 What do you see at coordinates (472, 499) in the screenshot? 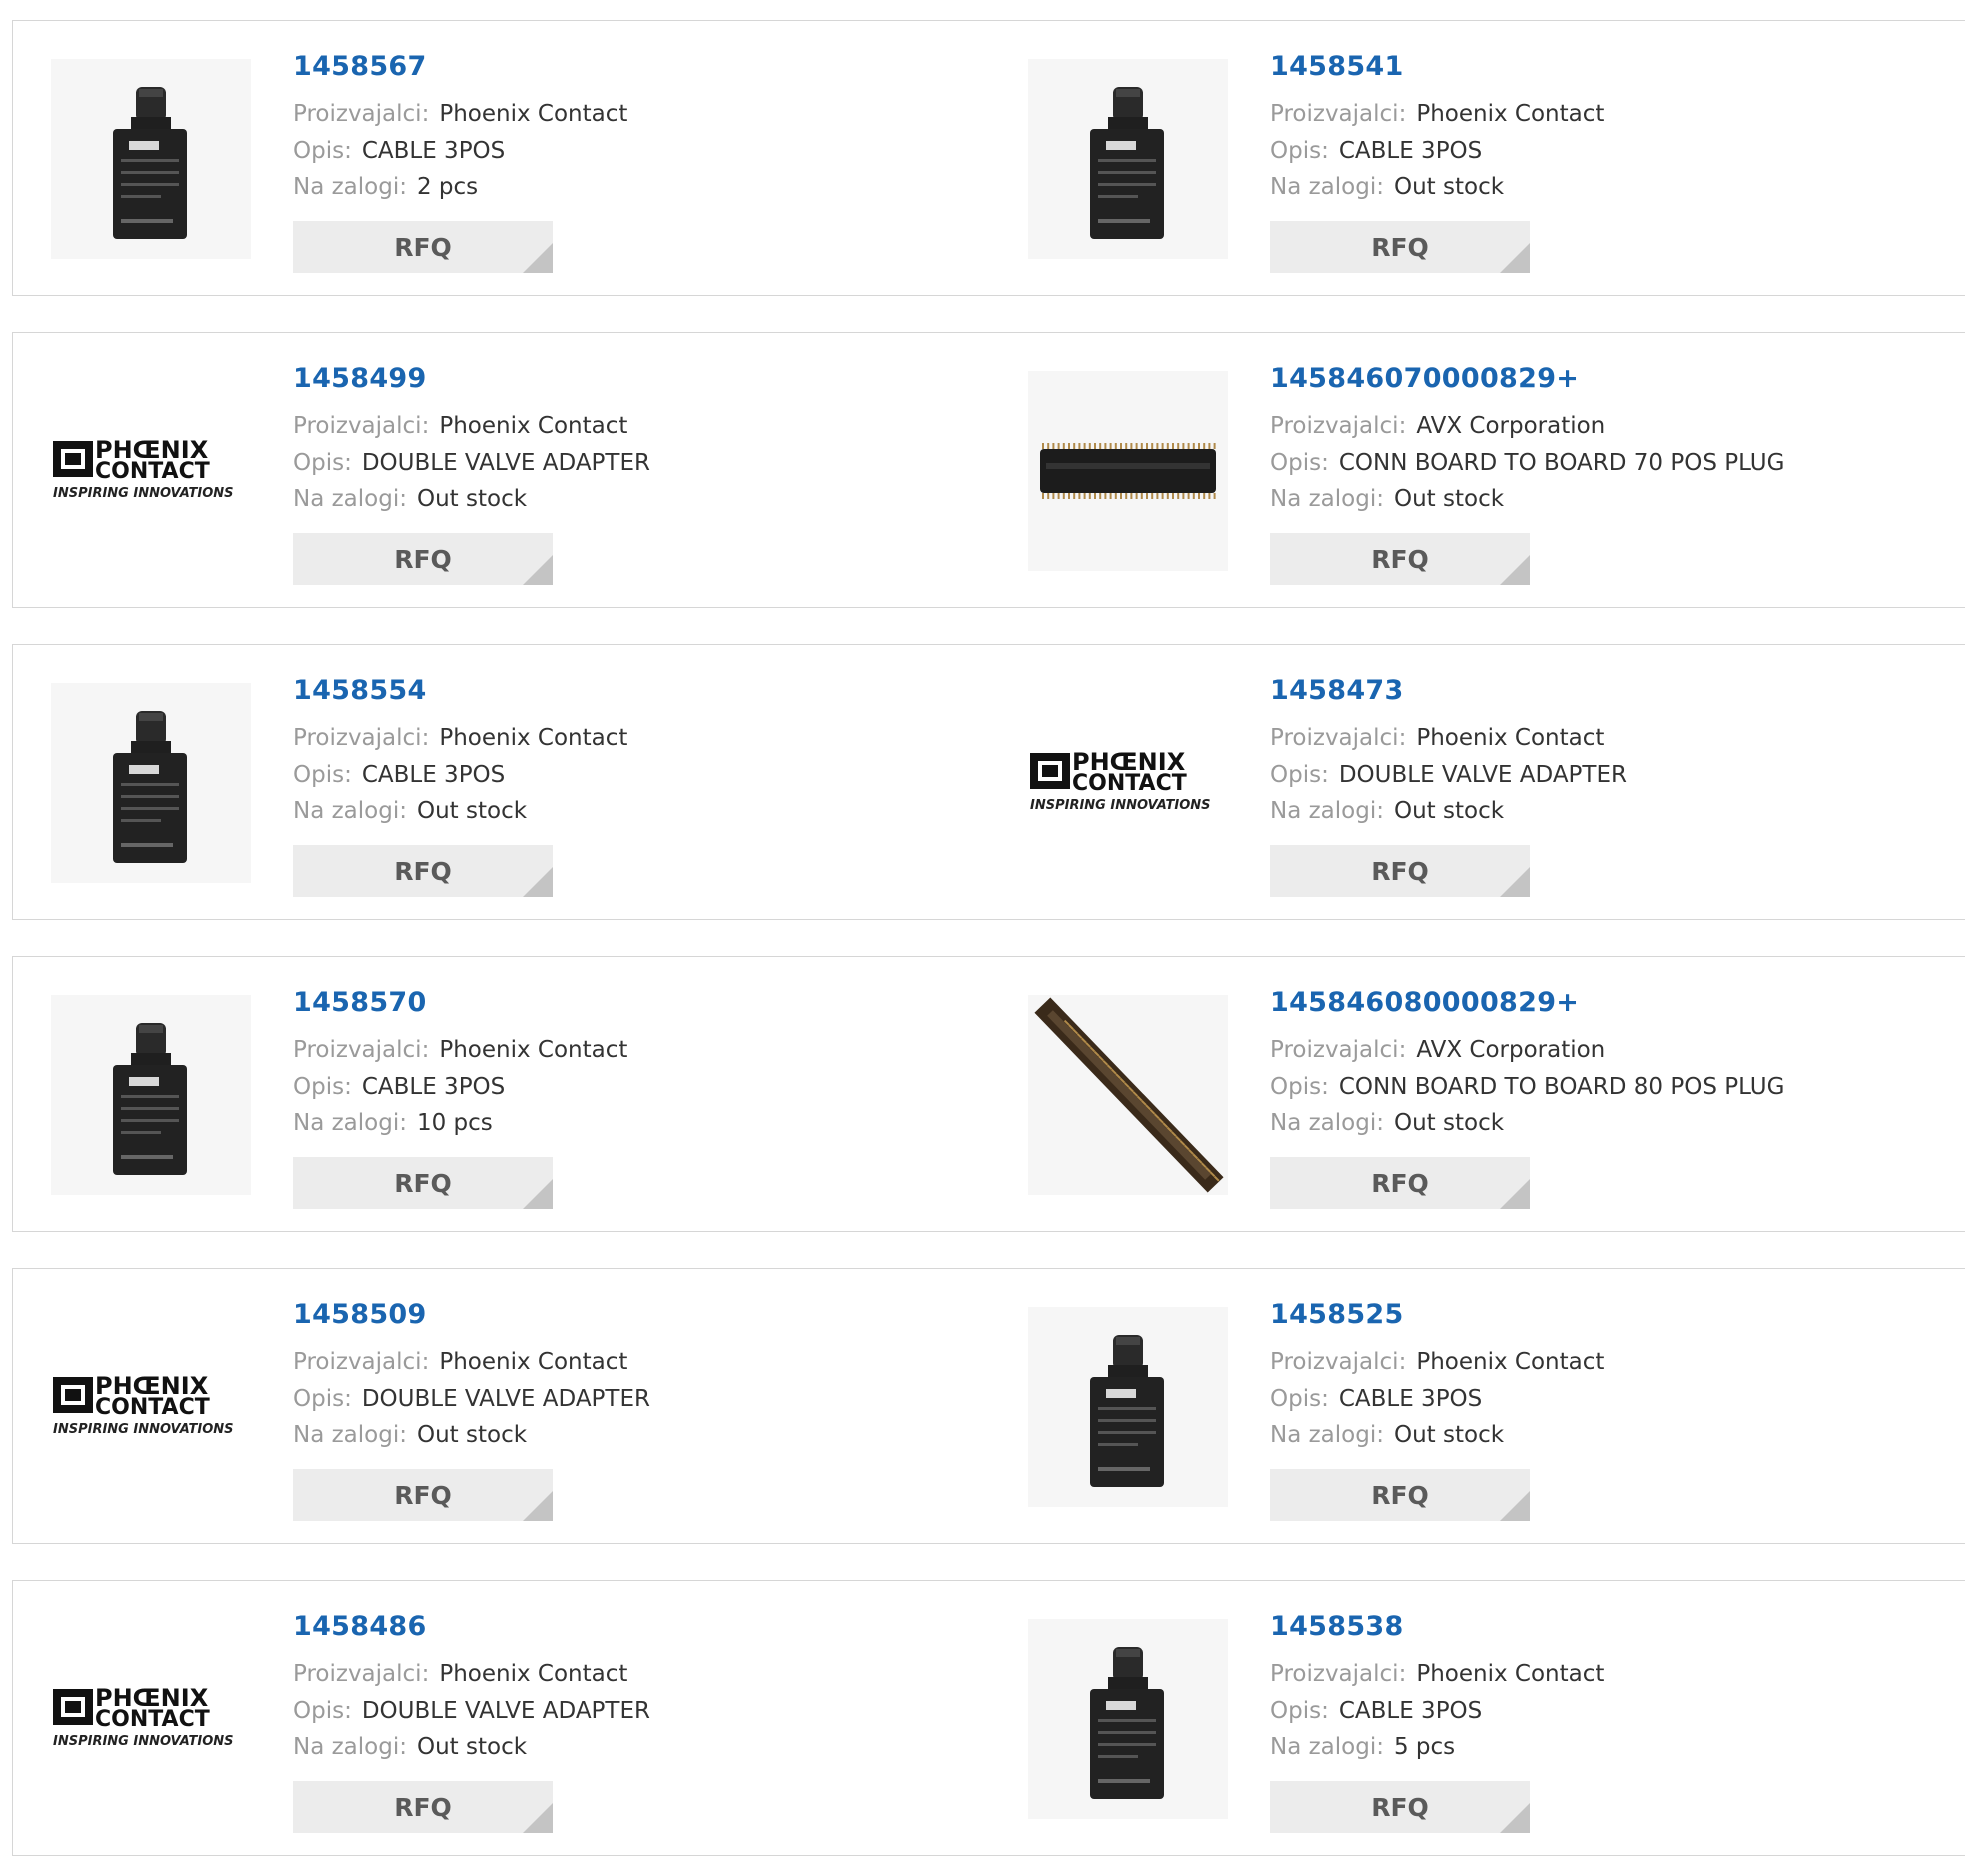
I see `stock-value: Out stock` at bounding box center [472, 499].